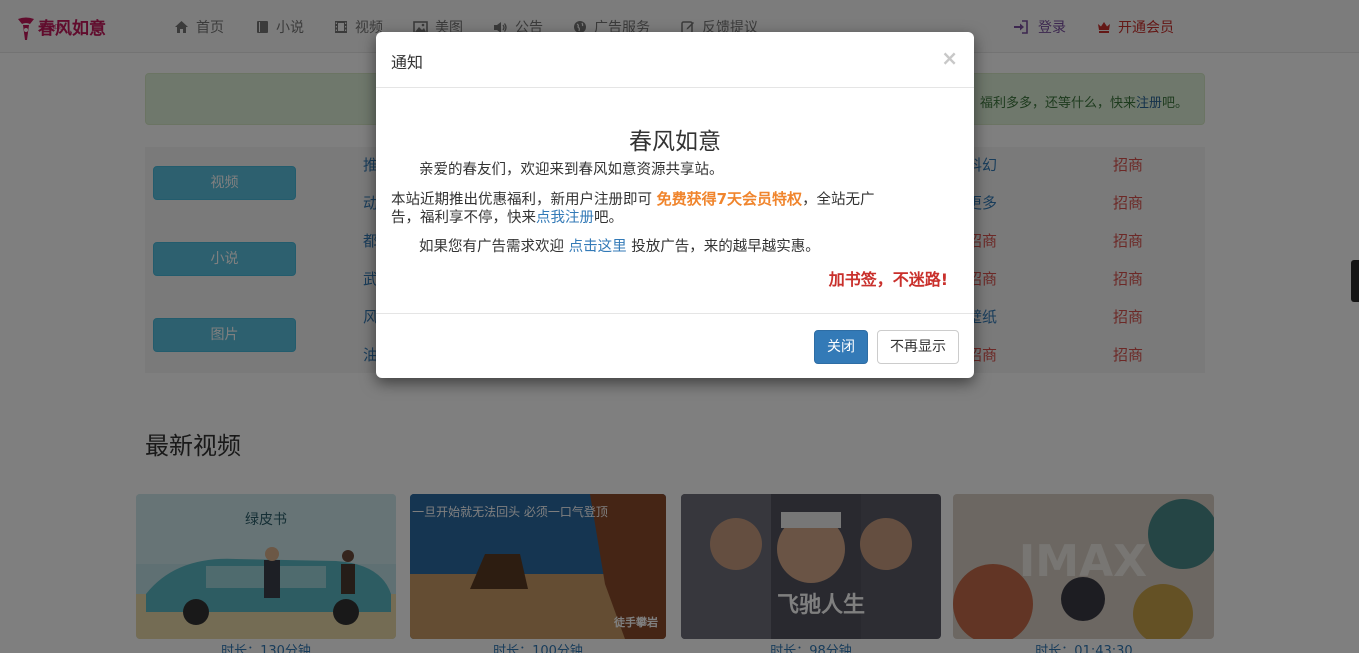  I want to click on ad-click-here-link: 点击这里, so click(598, 247).